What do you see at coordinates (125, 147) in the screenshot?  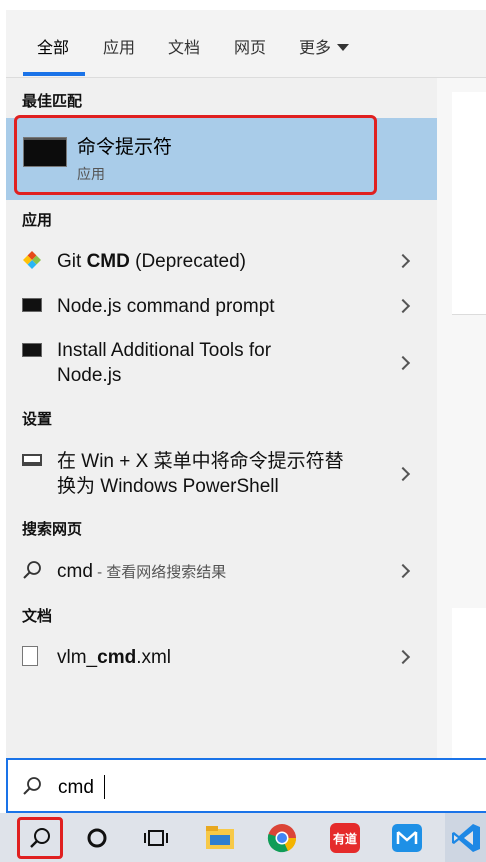 I see `best-match-title: 命令提示符` at bounding box center [125, 147].